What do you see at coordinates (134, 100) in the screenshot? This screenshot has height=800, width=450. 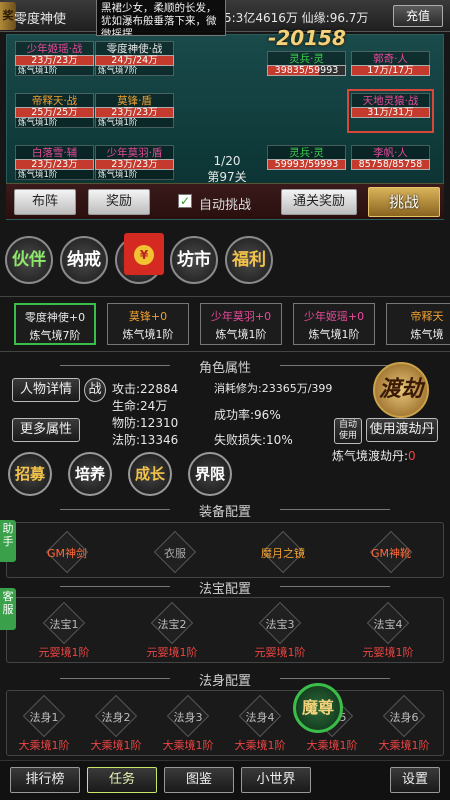 I see `unit-name: 莫锋·盾` at bounding box center [134, 100].